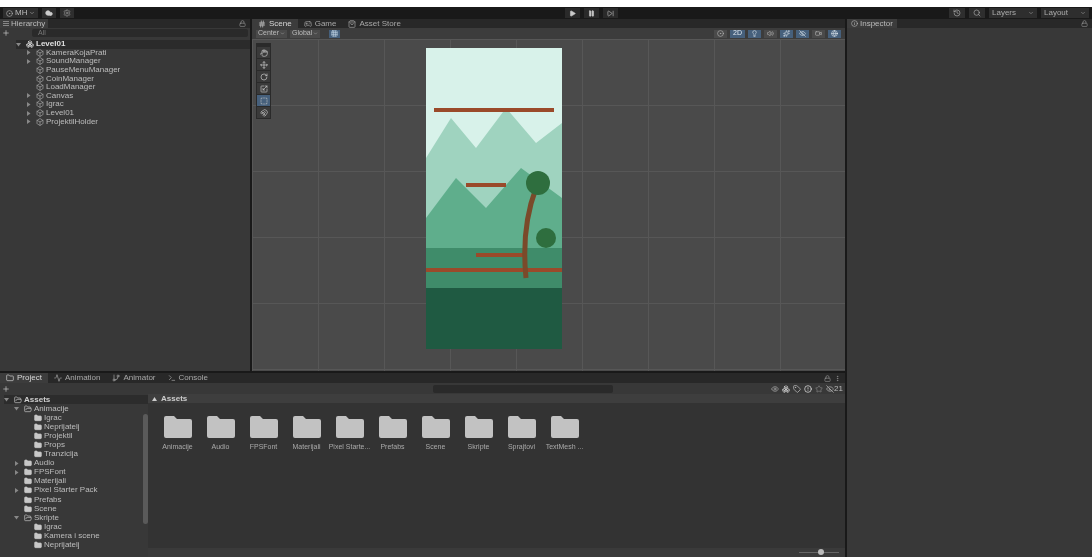  What do you see at coordinates (1065, 13) in the screenshot?
I see `layout-dropdown: Layout` at bounding box center [1065, 13].